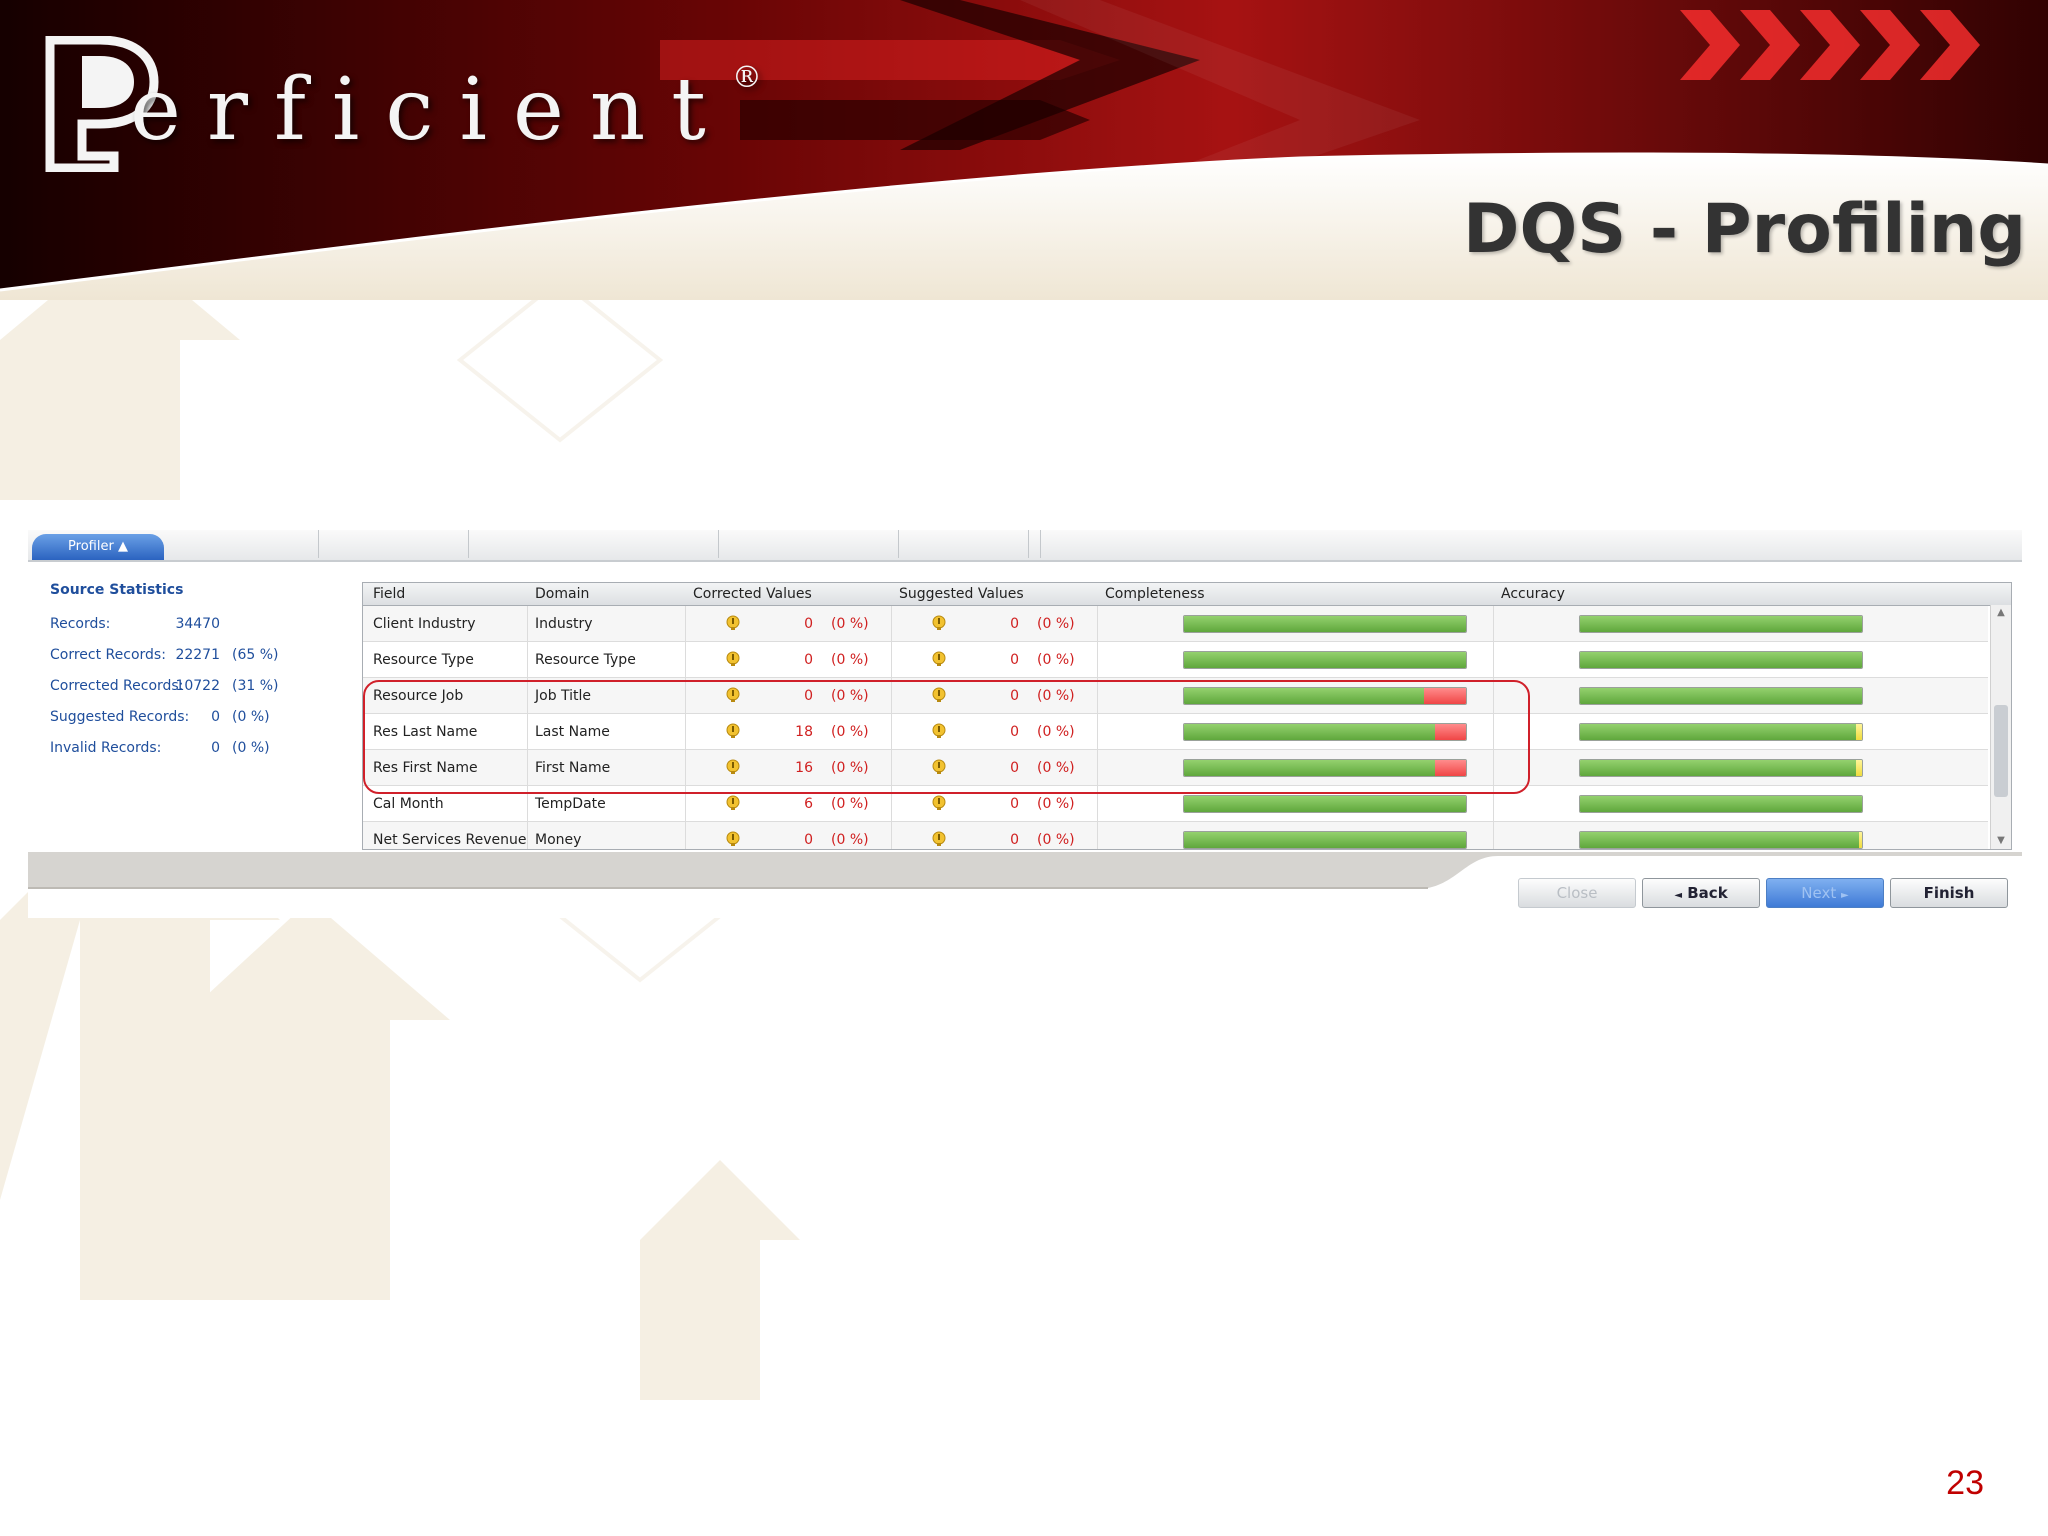 The height and width of the screenshot is (1536, 2048). I want to click on next-button: Next ►, so click(1825, 893).